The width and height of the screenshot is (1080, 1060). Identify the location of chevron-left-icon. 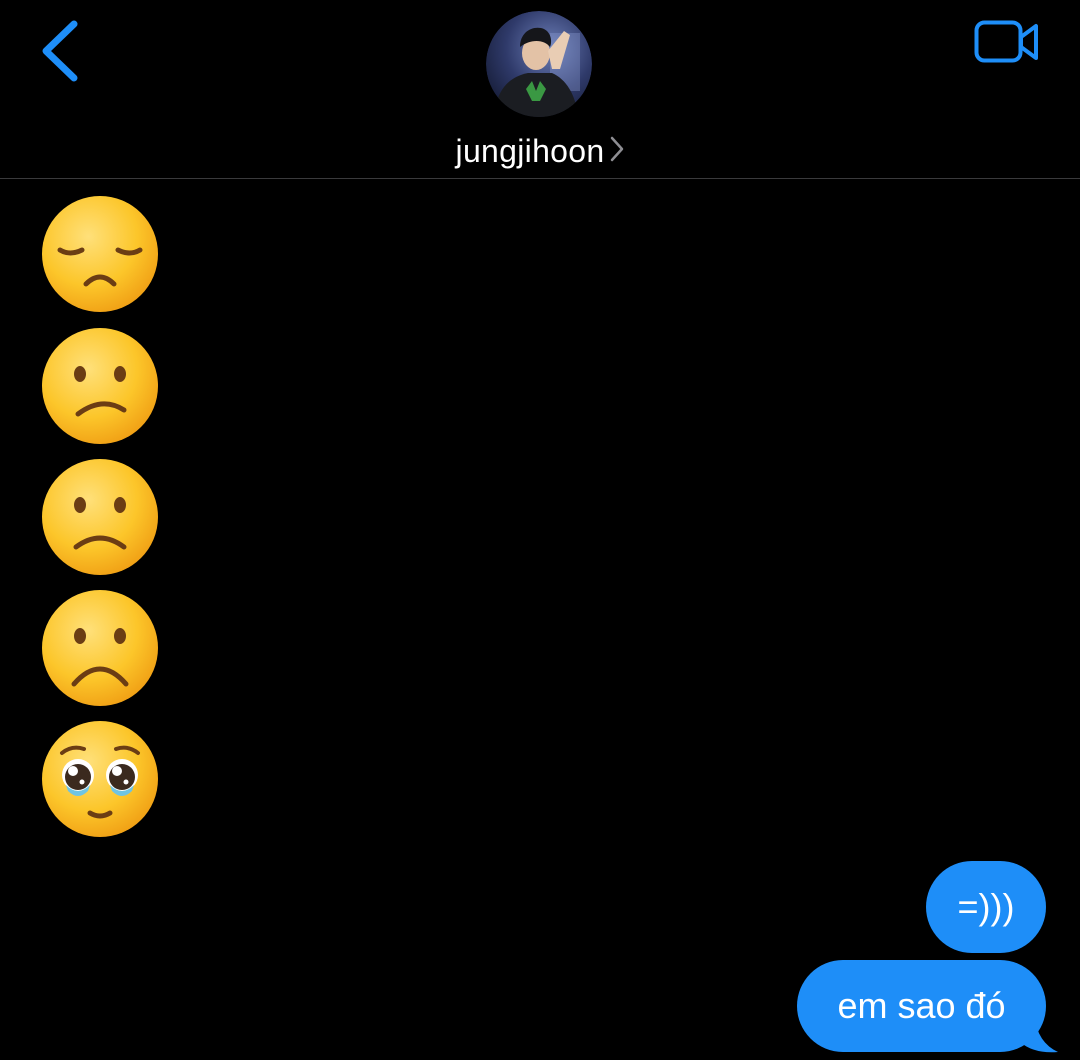
(60, 51).